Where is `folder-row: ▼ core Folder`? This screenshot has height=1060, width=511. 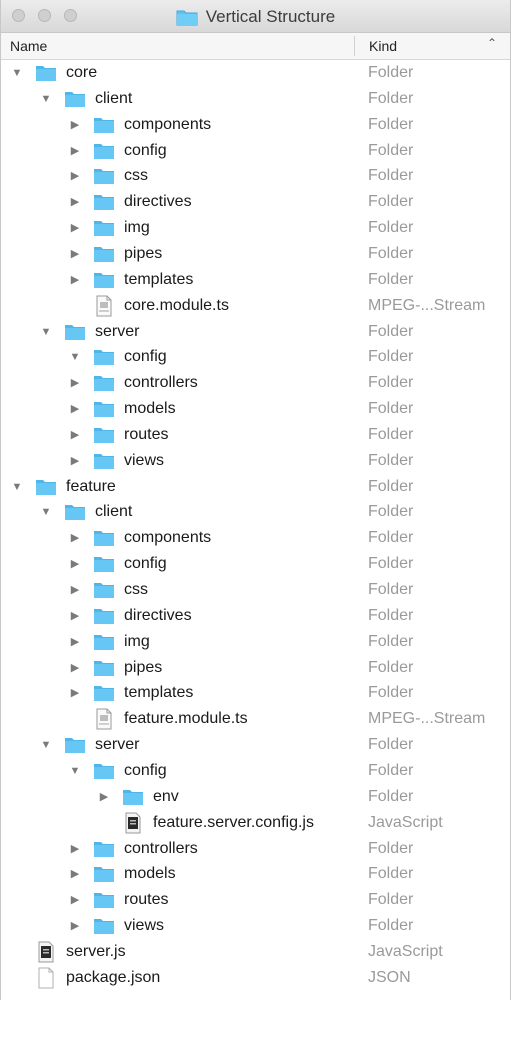 folder-row: ▼ core Folder is located at coordinates (255, 73).